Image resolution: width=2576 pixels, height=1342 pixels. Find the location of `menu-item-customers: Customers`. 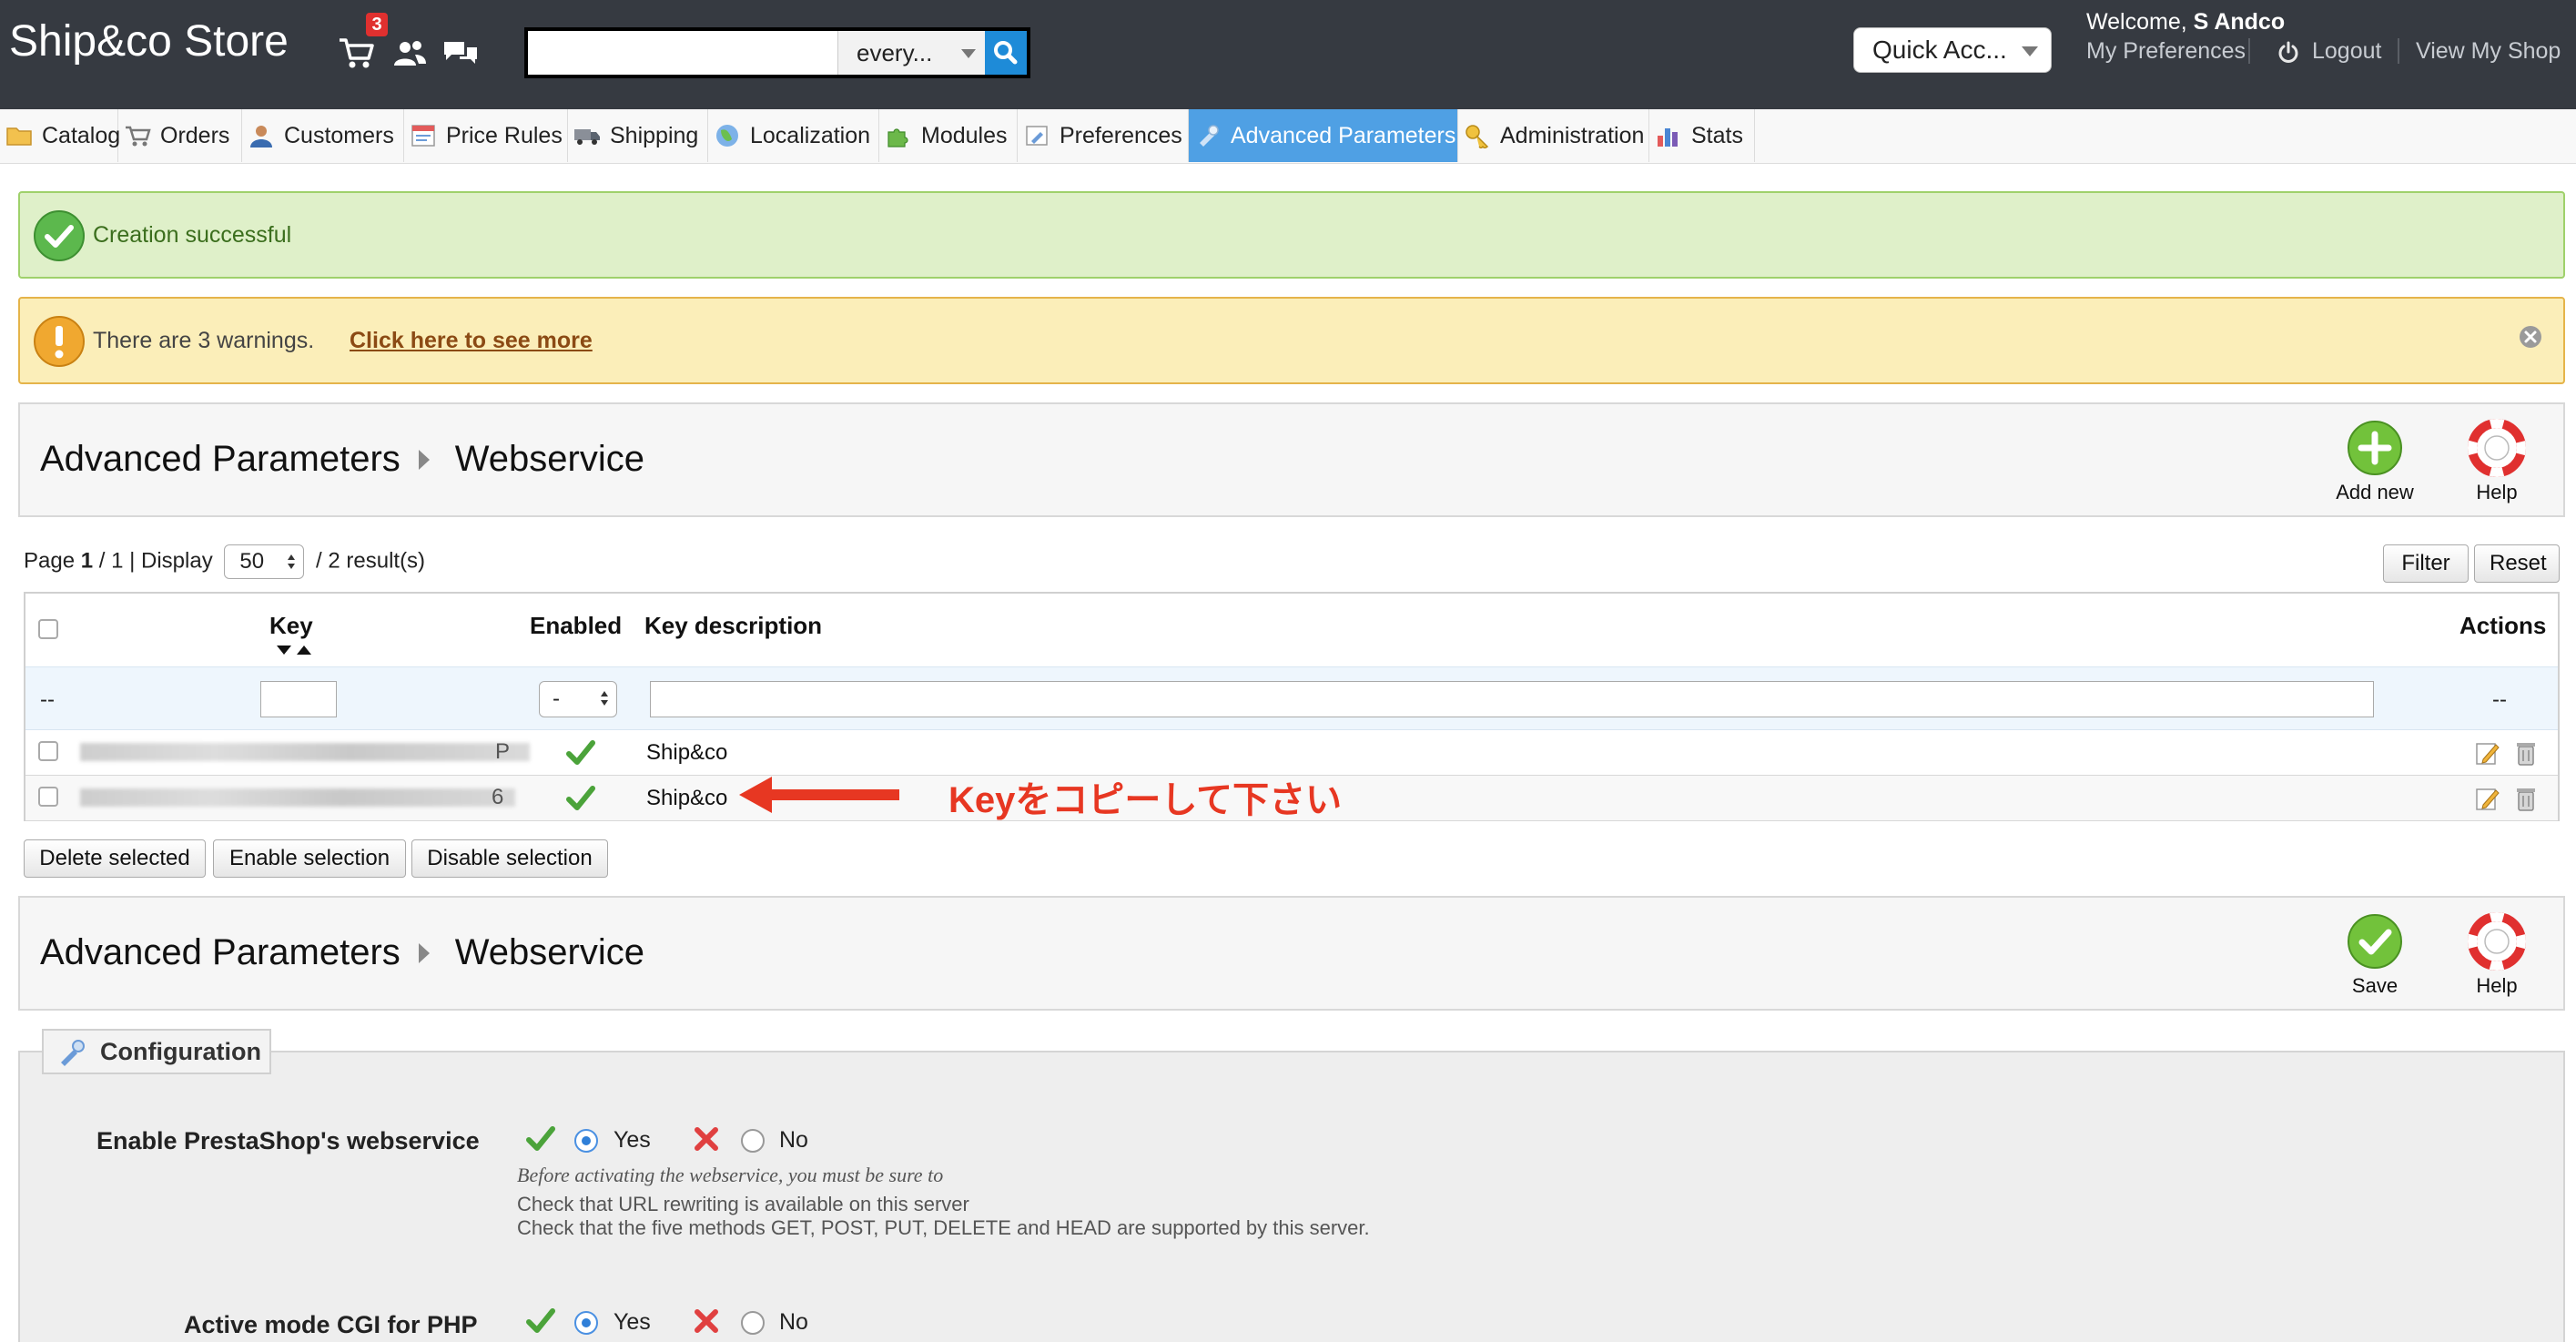

menu-item-customers: Customers is located at coordinates (323, 135).